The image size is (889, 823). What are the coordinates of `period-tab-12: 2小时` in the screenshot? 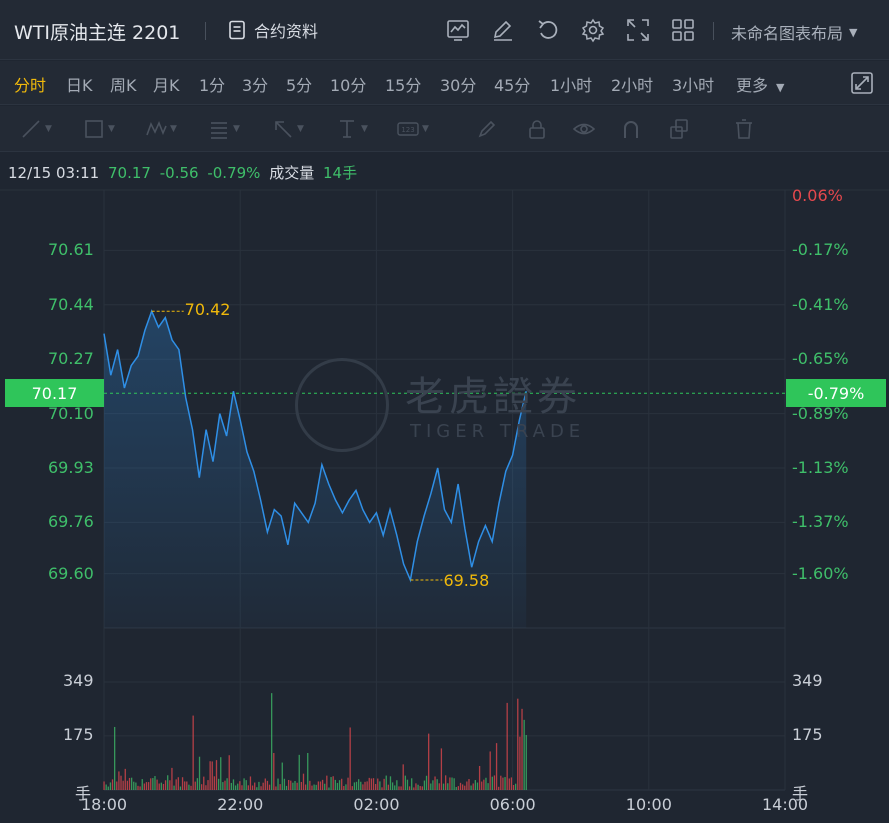 It's located at (632, 84).